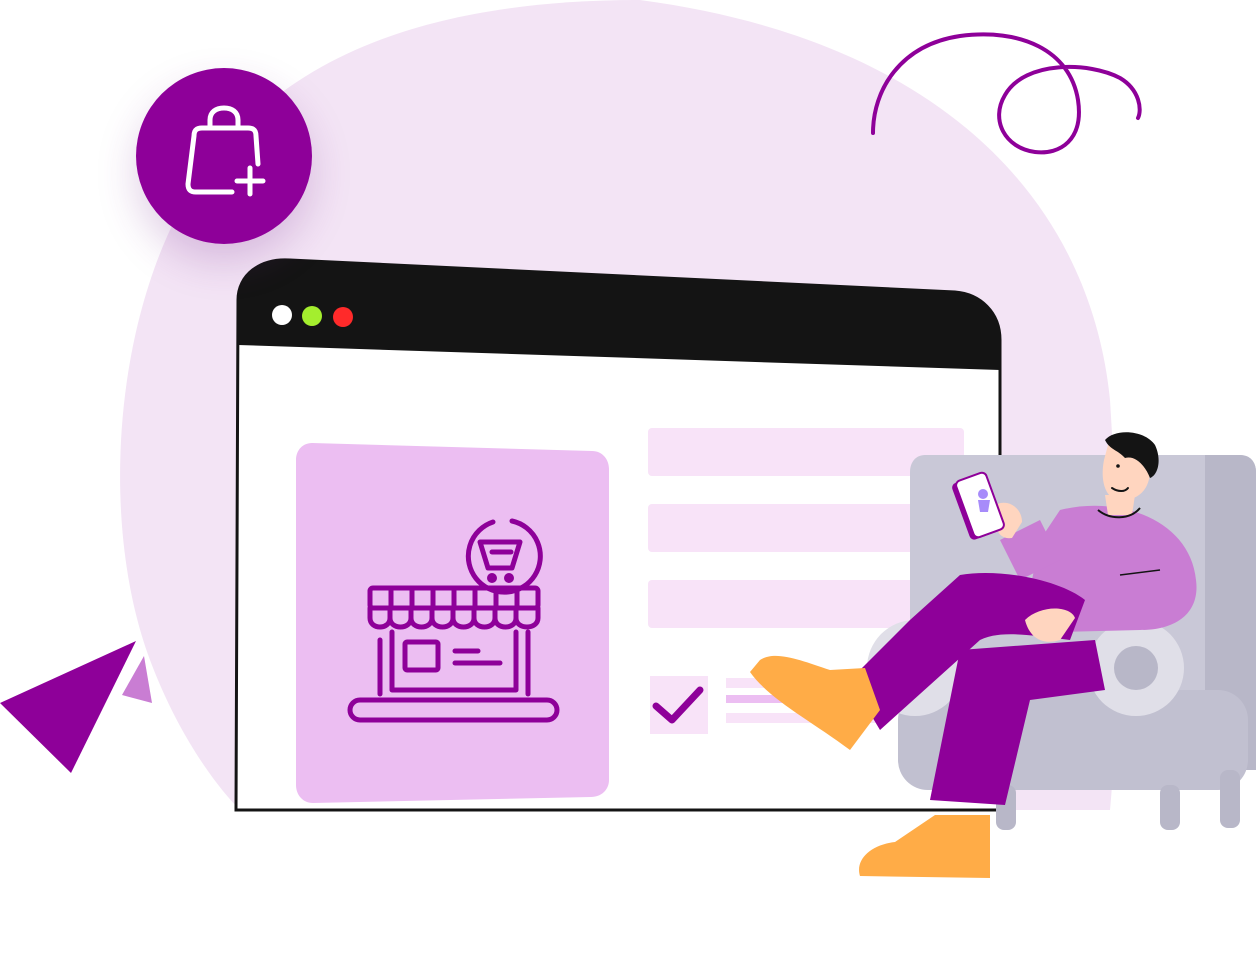 Image resolution: width=1256 pixels, height=964 pixels. What do you see at coordinates (282, 315) in the screenshot?
I see `window-control-white` at bounding box center [282, 315].